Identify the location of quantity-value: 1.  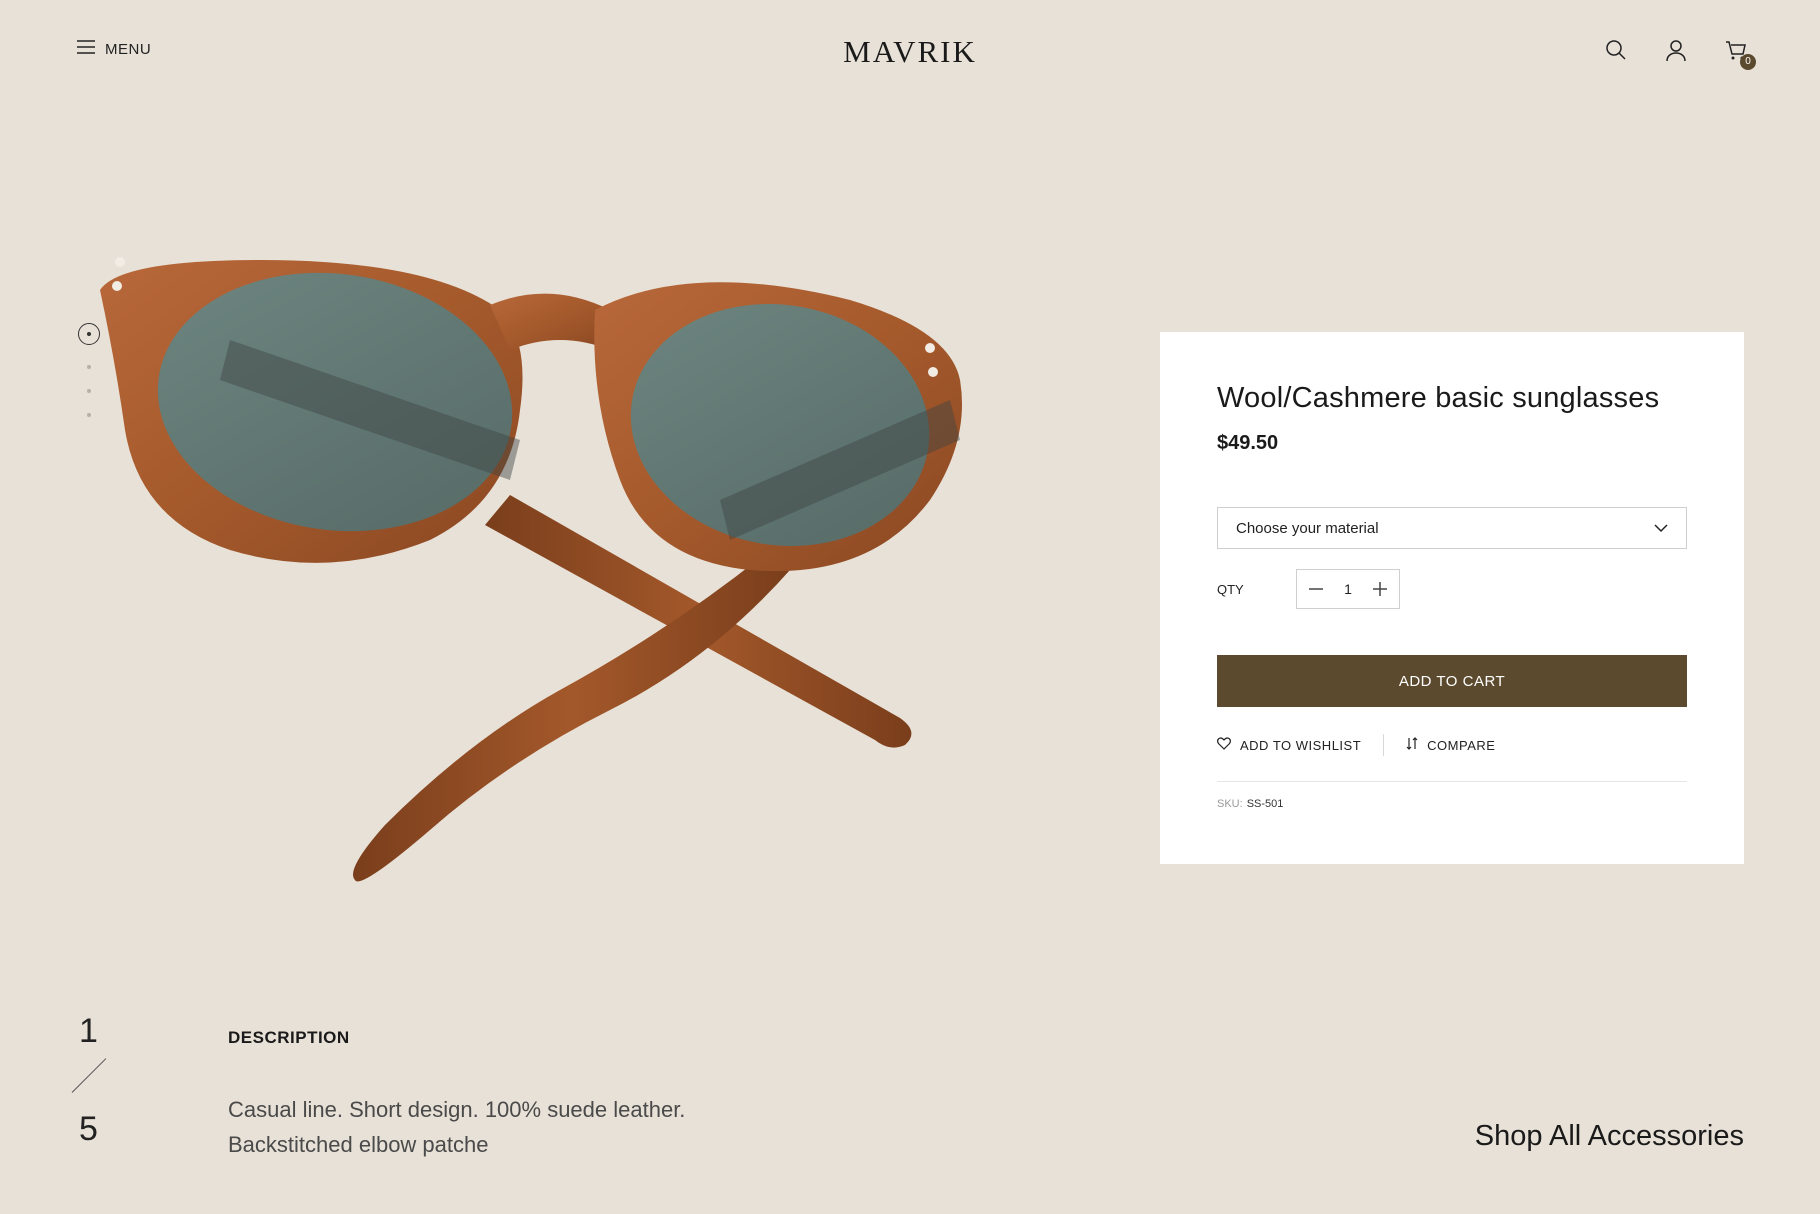
(1348, 589).